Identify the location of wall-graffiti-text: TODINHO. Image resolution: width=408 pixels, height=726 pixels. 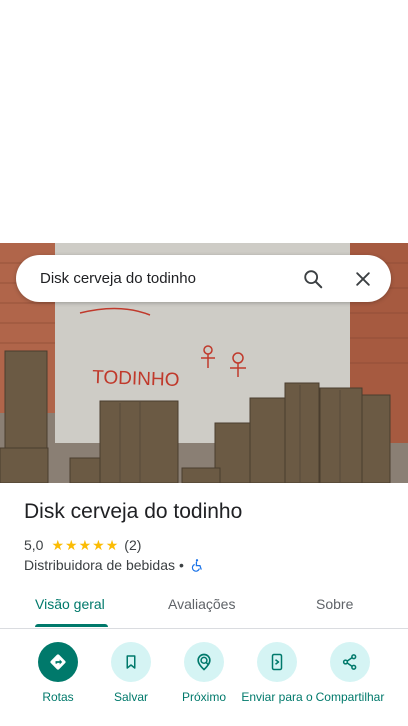
(136, 379).